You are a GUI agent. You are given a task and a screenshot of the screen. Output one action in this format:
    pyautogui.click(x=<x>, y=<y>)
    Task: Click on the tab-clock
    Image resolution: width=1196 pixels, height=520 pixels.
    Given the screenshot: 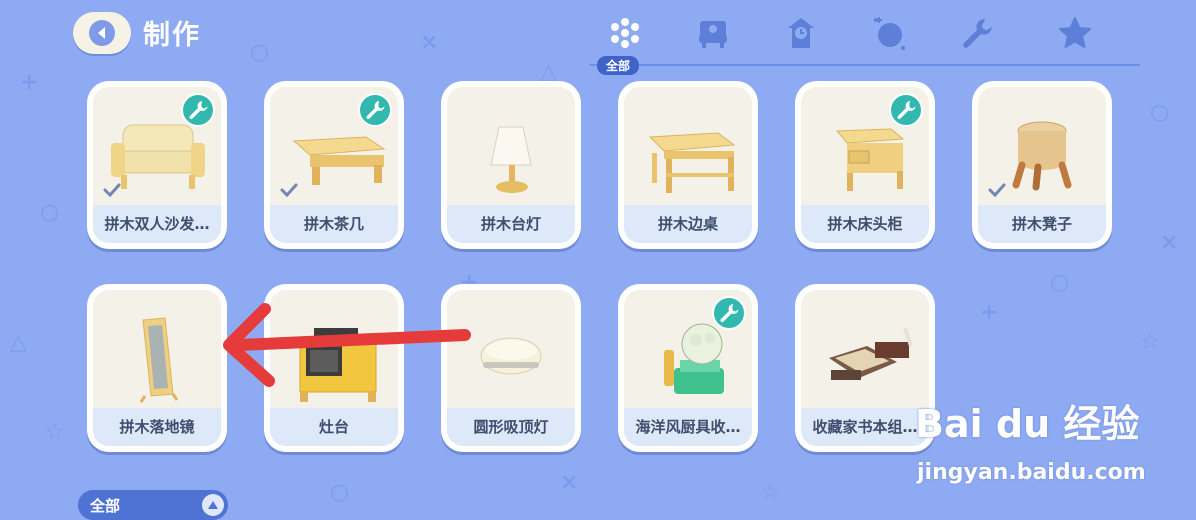 What is the action you would take?
    pyautogui.click(x=801, y=33)
    